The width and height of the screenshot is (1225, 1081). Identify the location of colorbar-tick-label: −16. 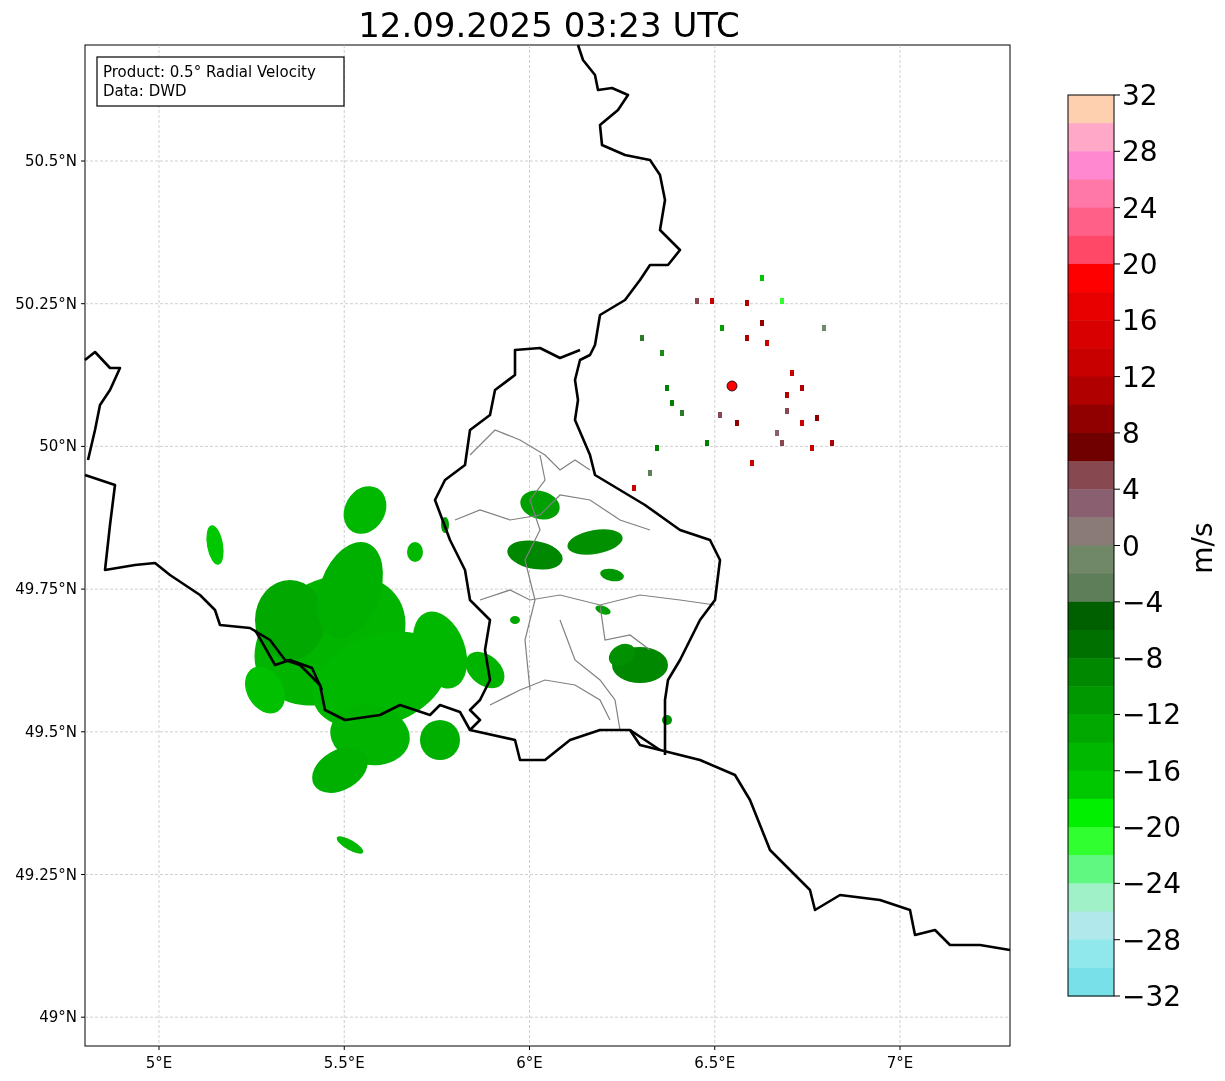
(1152, 771).